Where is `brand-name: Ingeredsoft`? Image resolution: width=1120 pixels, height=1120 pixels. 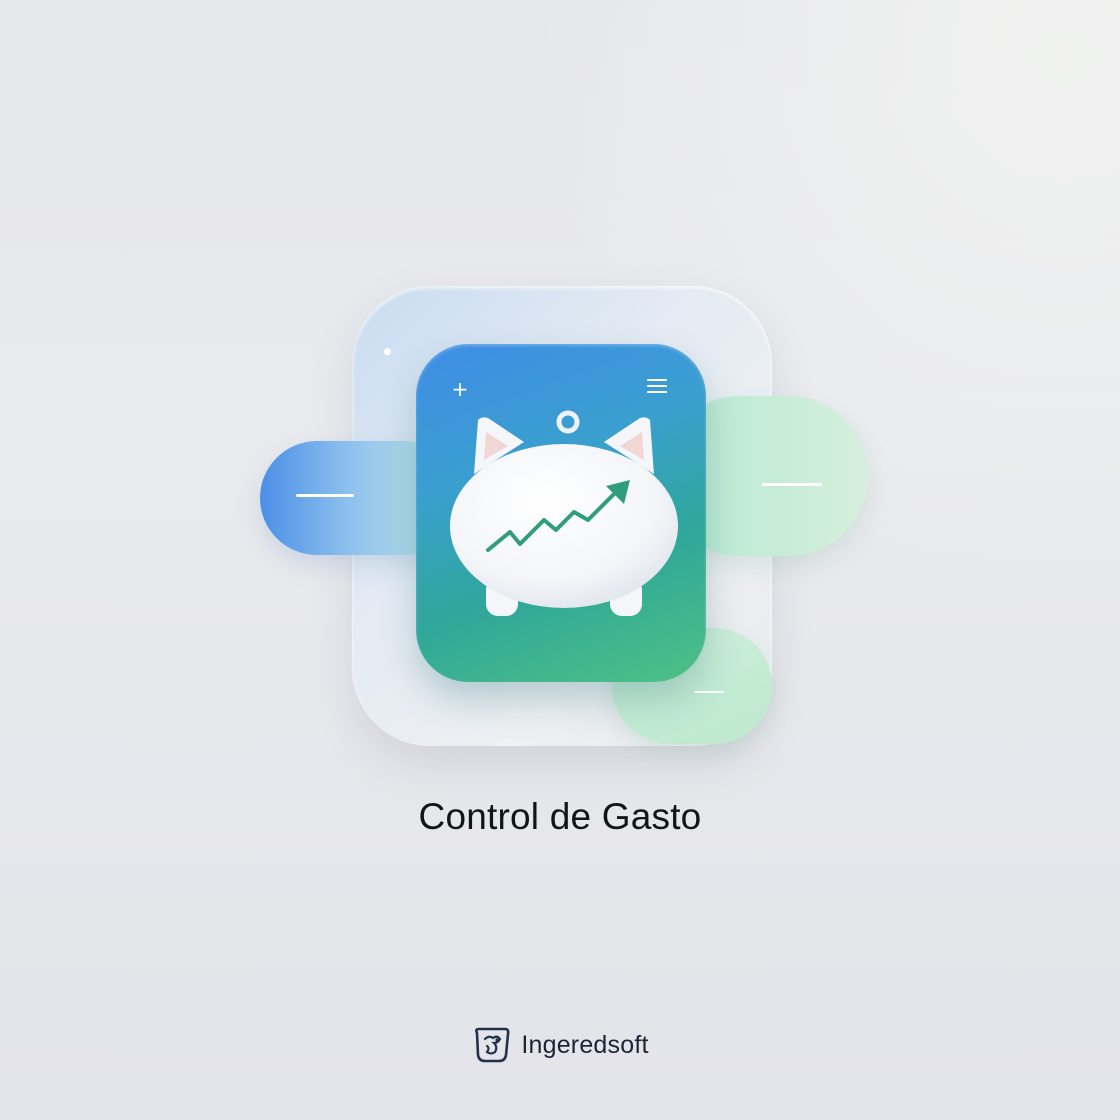 brand-name: Ingeredsoft is located at coordinates (585, 1044).